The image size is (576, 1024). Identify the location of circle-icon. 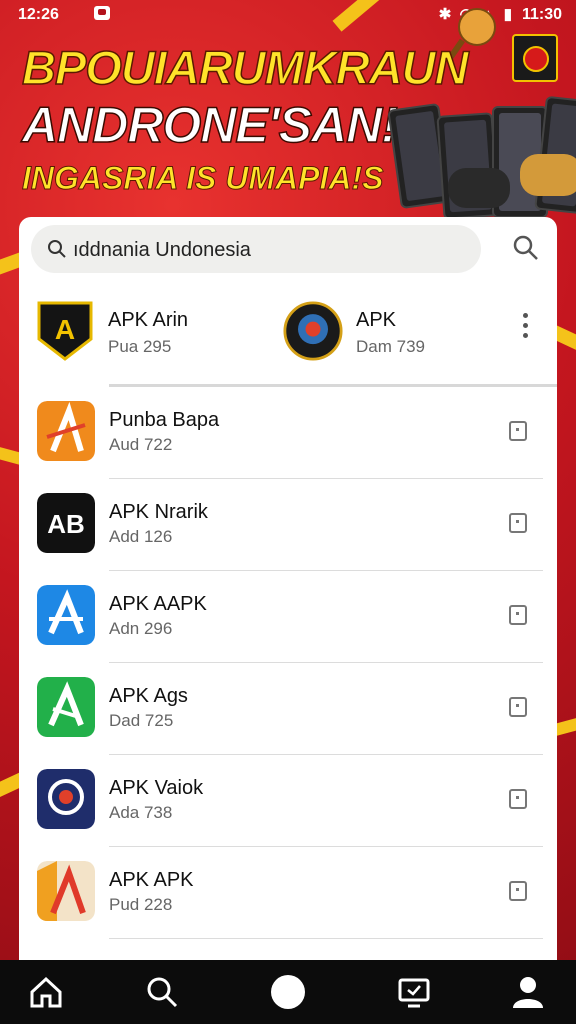
(288, 992).